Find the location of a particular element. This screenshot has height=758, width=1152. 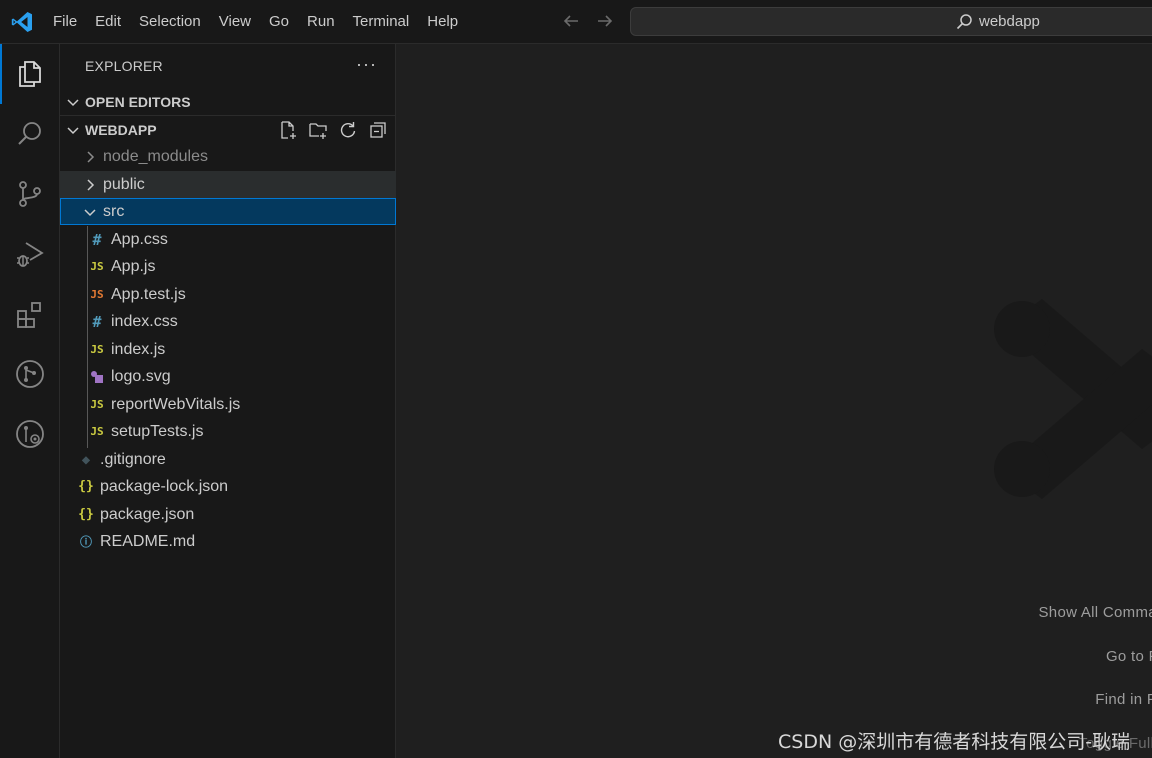

tree-item-label: logo.svg is located at coordinates (141, 376).